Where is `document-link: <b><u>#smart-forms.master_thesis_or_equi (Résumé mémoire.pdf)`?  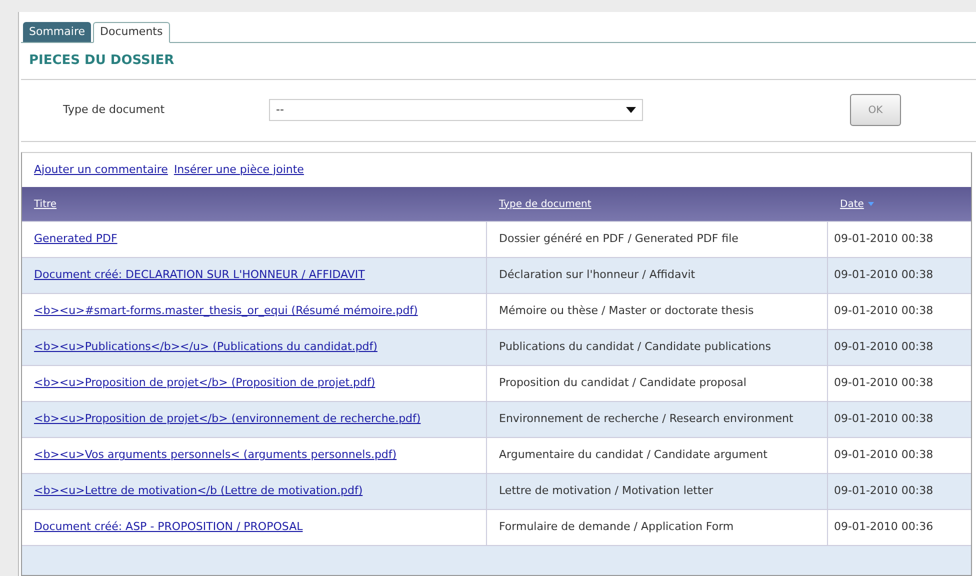 document-link: <b><u>#smart-forms.master_thesis_or_equi (Résumé mémoire.pdf) is located at coordinates (226, 311).